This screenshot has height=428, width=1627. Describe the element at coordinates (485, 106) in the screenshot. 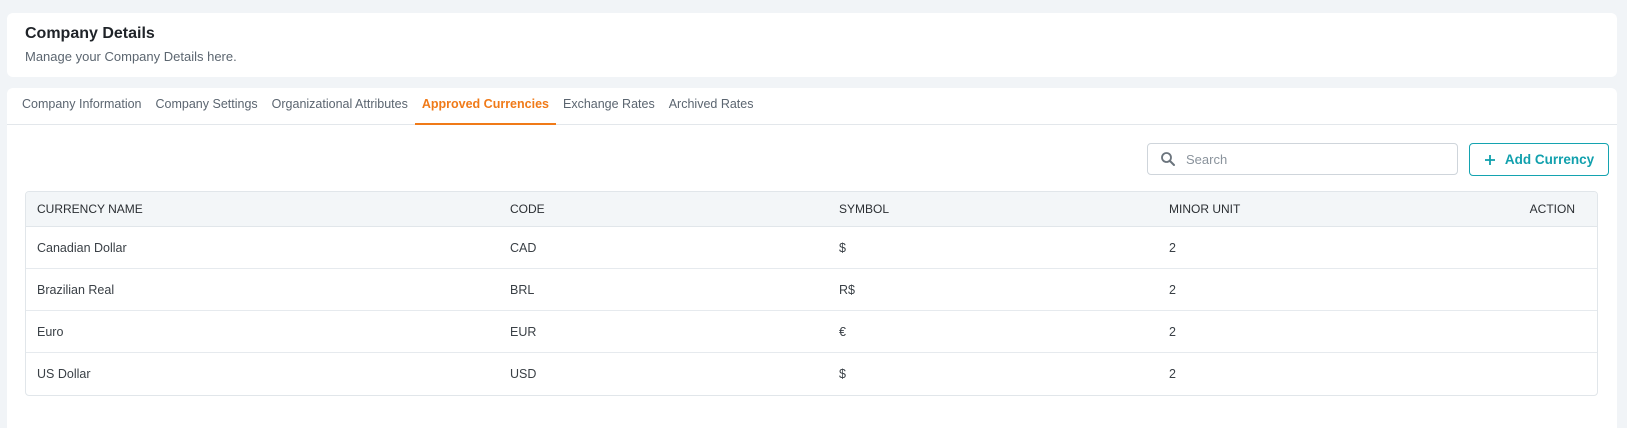

I see `tab-approved-currencies: Approved Currencies` at that location.